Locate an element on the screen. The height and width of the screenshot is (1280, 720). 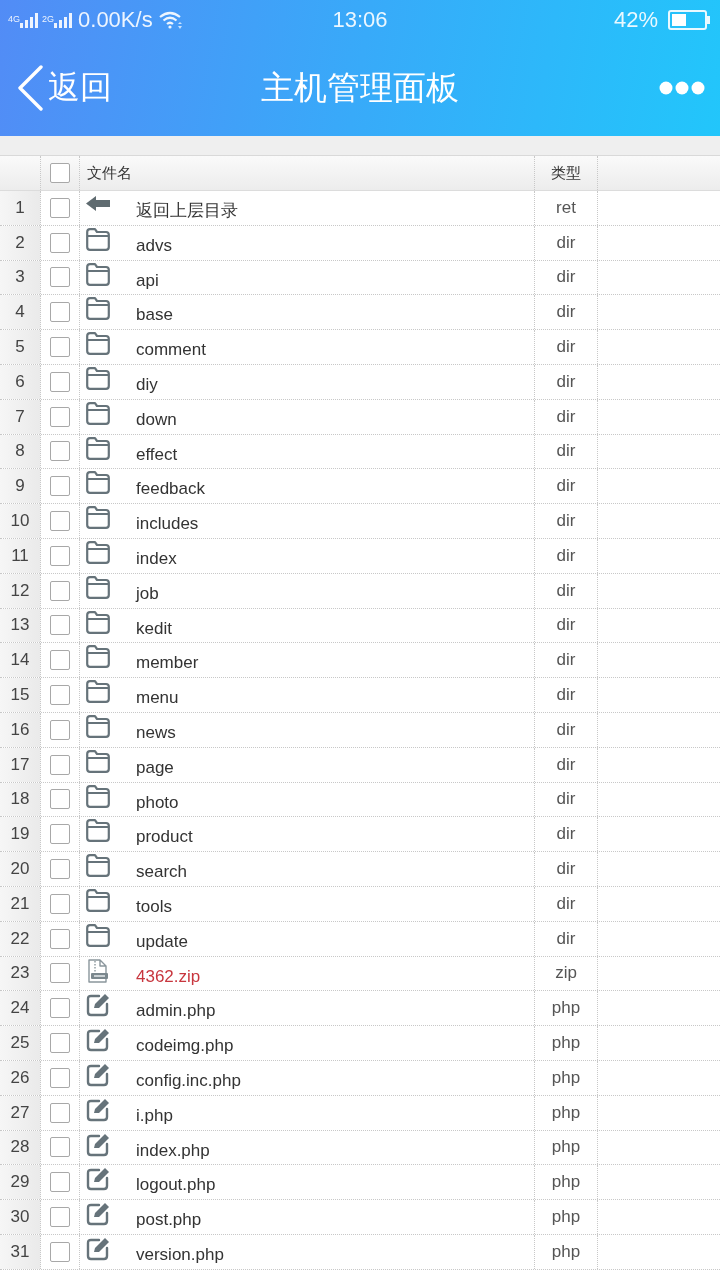
file-name: index.php is located at coordinates (173, 1150).